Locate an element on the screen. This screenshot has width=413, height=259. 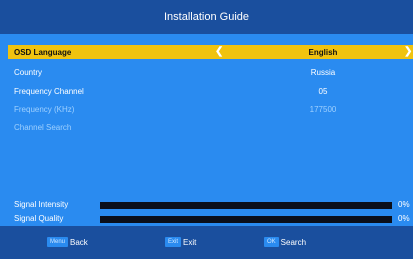
country-label: Country is located at coordinates (28, 72).